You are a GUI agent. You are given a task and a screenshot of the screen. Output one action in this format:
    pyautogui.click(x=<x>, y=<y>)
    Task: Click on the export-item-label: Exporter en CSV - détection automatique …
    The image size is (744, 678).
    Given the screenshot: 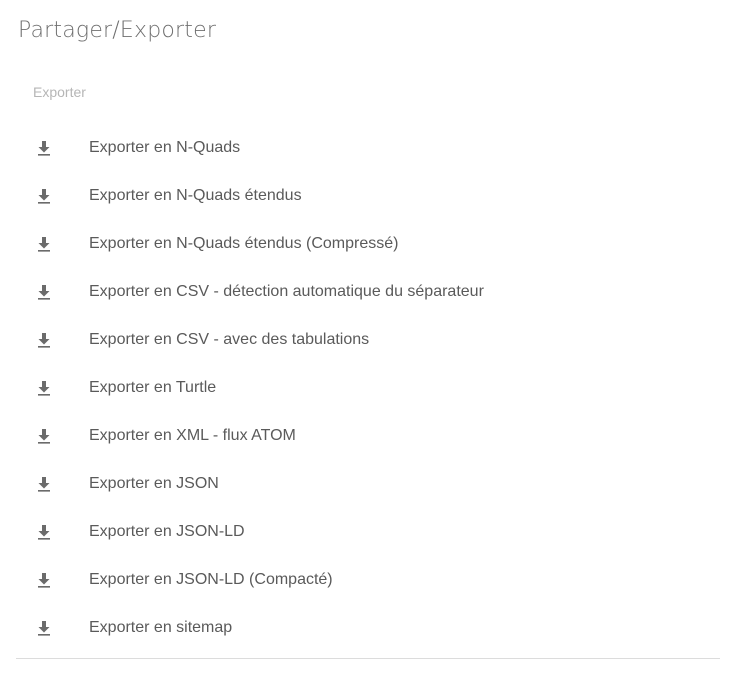 What is the action you would take?
    pyautogui.click(x=286, y=291)
    